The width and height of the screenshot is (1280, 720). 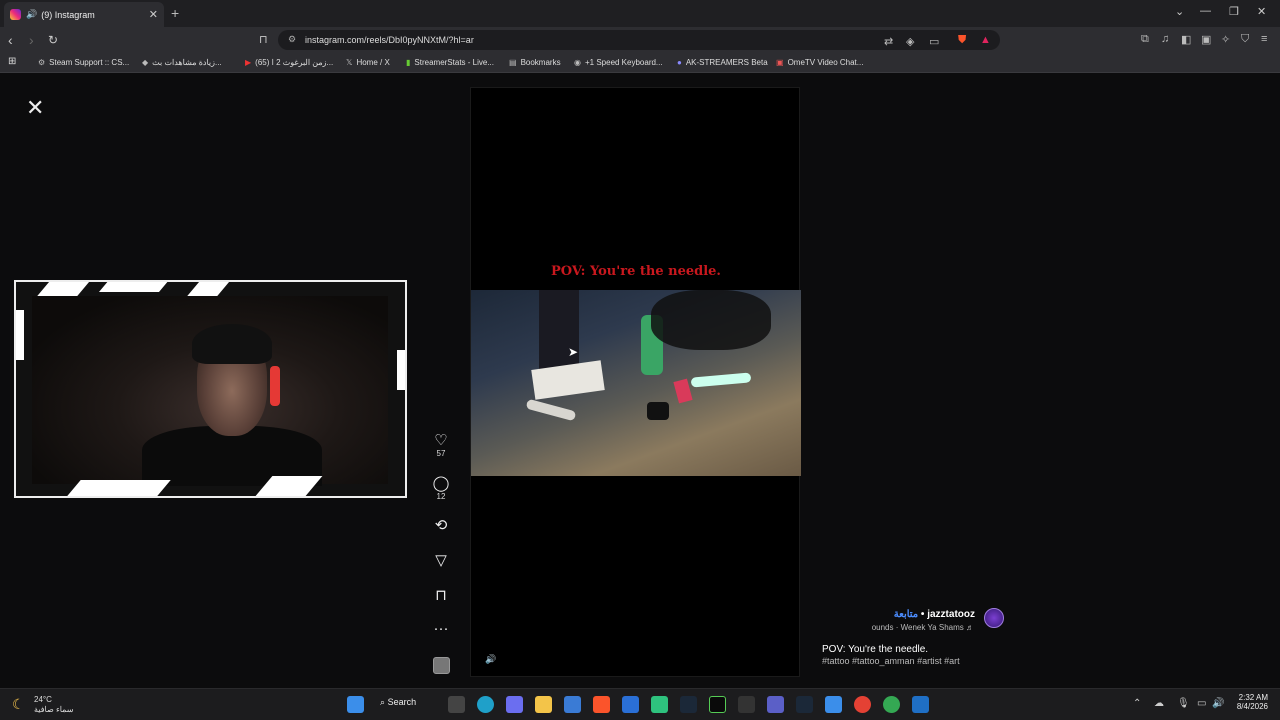 I want to click on teams-icon, so click(x=775, y=704).